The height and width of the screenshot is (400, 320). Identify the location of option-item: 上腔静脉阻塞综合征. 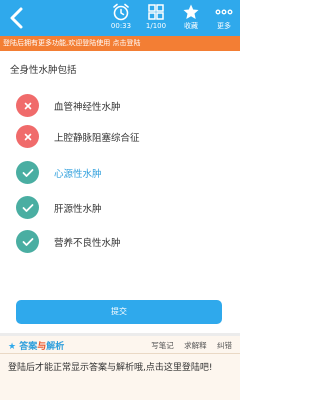
(121, 137).